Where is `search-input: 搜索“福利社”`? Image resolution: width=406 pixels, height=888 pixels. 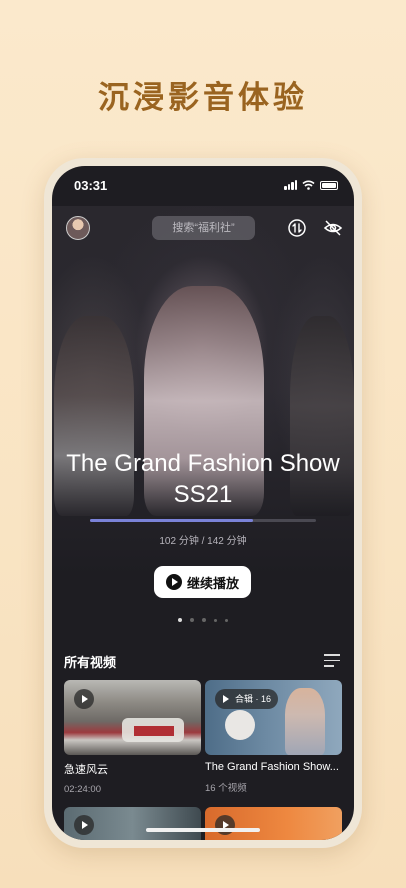 search-input: 搜索“福利社” is located at coordinates (203, 228).